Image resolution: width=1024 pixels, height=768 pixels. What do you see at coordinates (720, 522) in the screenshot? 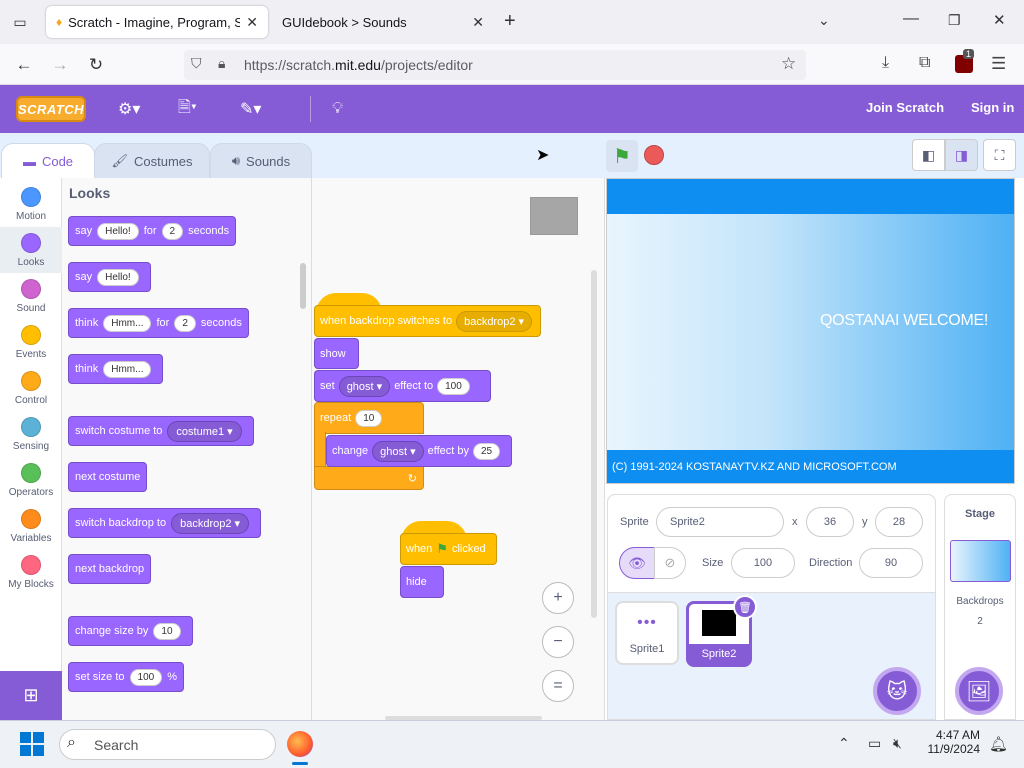
I see `sprite-name-field: Sprite2` at bounding box center [720, 522].